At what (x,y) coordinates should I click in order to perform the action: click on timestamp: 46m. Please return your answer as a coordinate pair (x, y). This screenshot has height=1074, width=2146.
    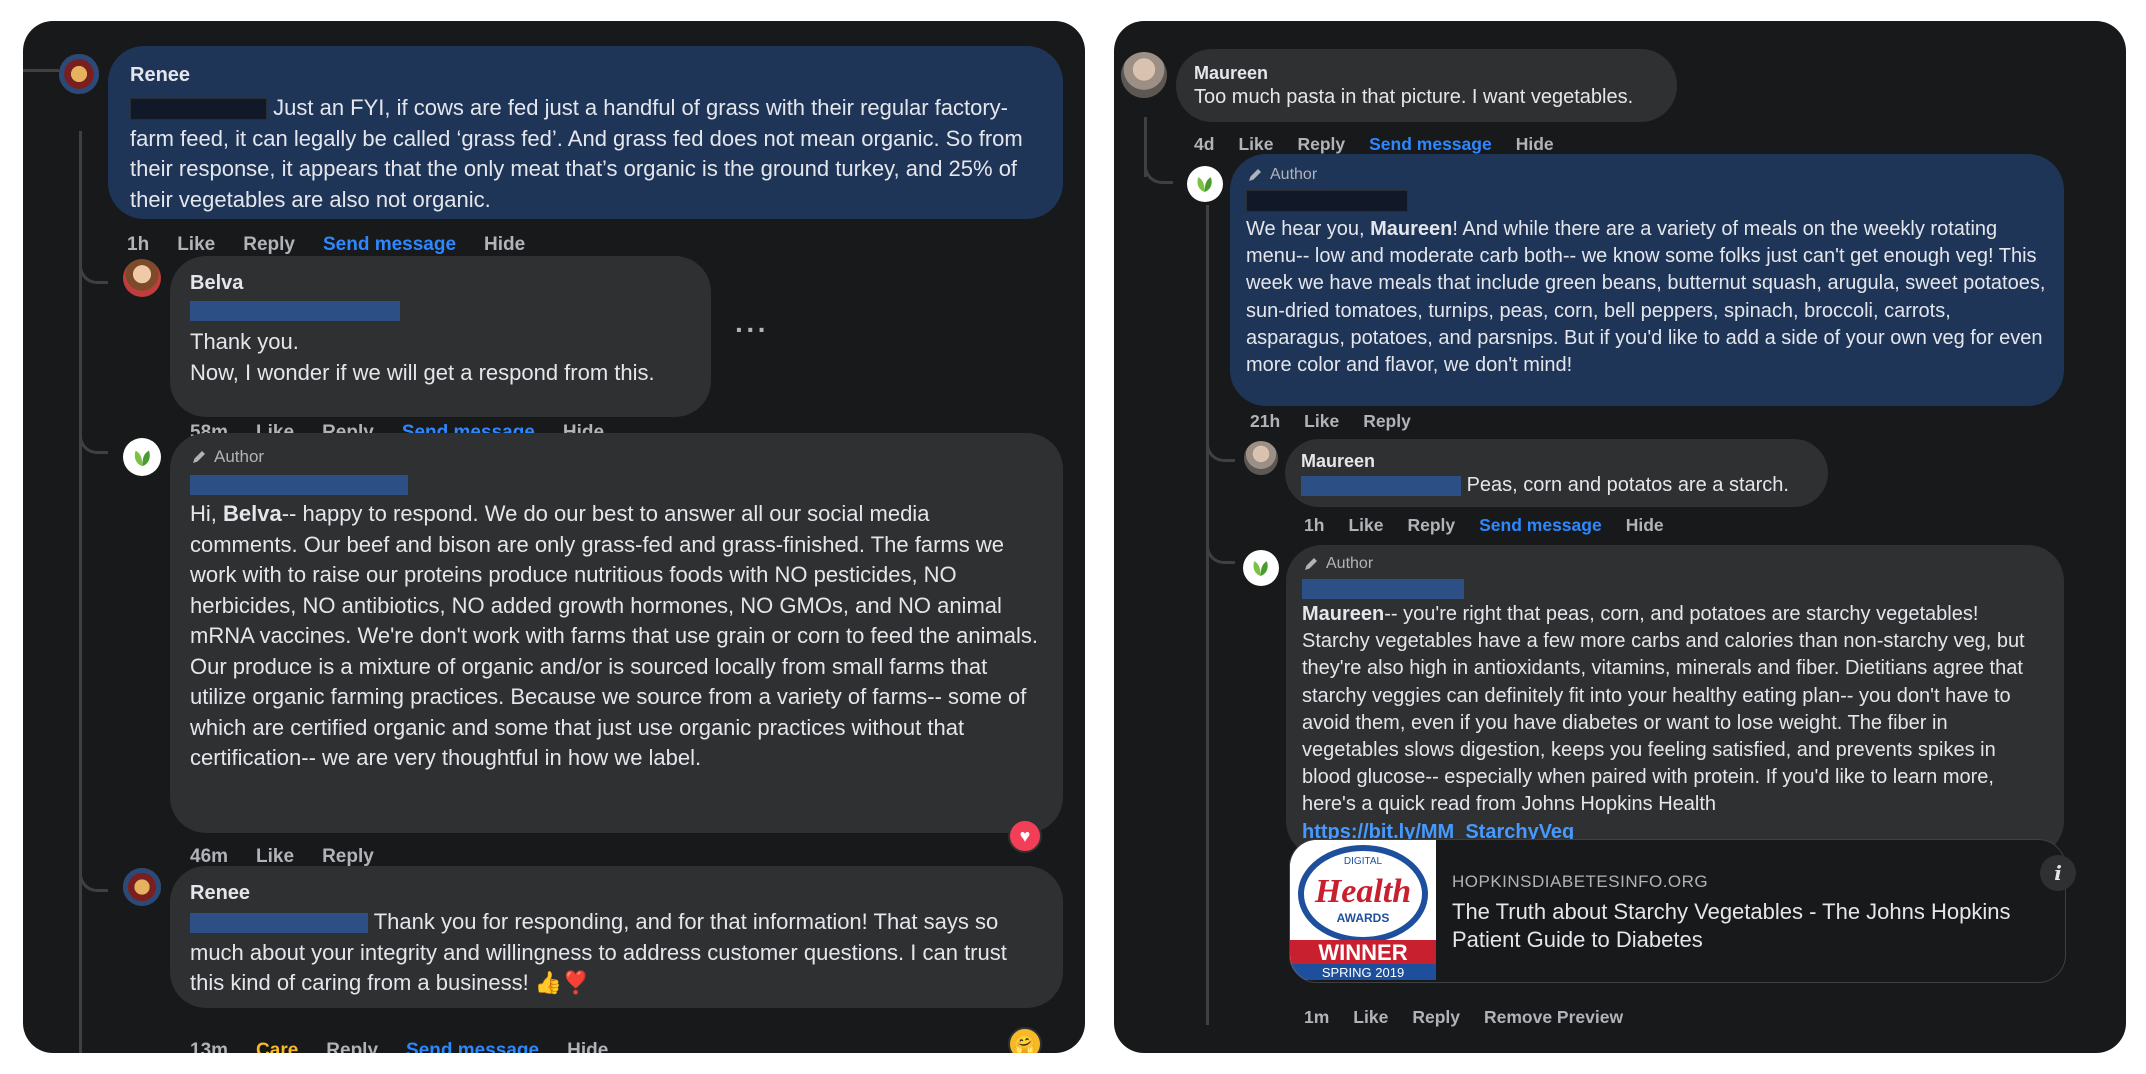
    Looking at the image, I should click on (209, 857).